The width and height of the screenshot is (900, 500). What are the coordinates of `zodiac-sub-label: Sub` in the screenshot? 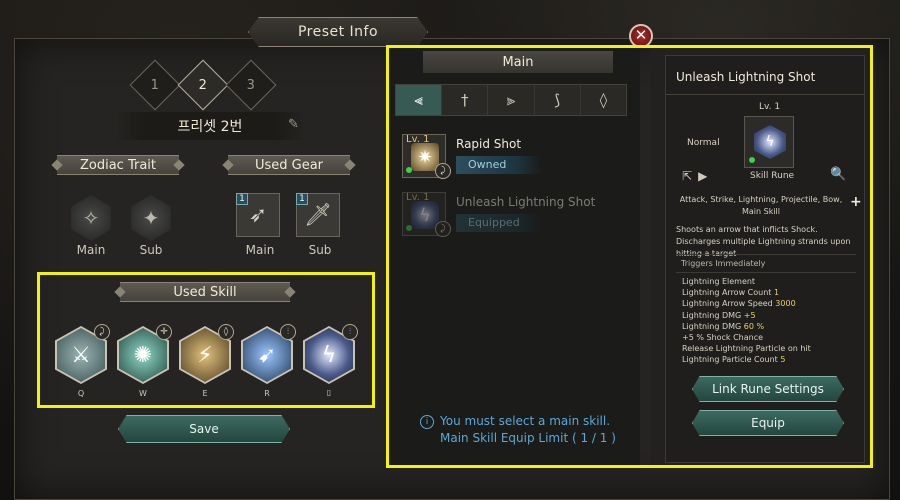 It's located at (151, 250).